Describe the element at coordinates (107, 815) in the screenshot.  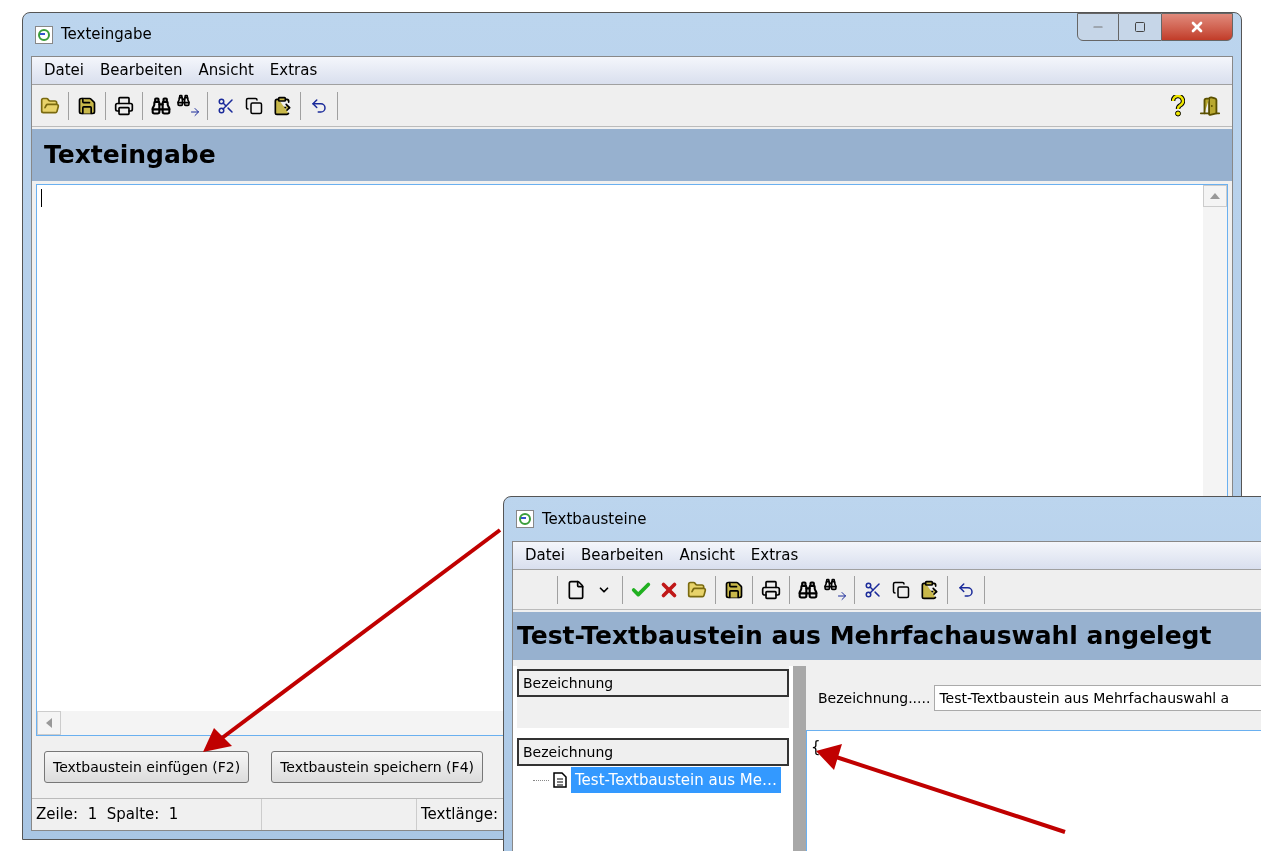
I see `status-text: Zeile: 1 Spalte: 1` at that location.